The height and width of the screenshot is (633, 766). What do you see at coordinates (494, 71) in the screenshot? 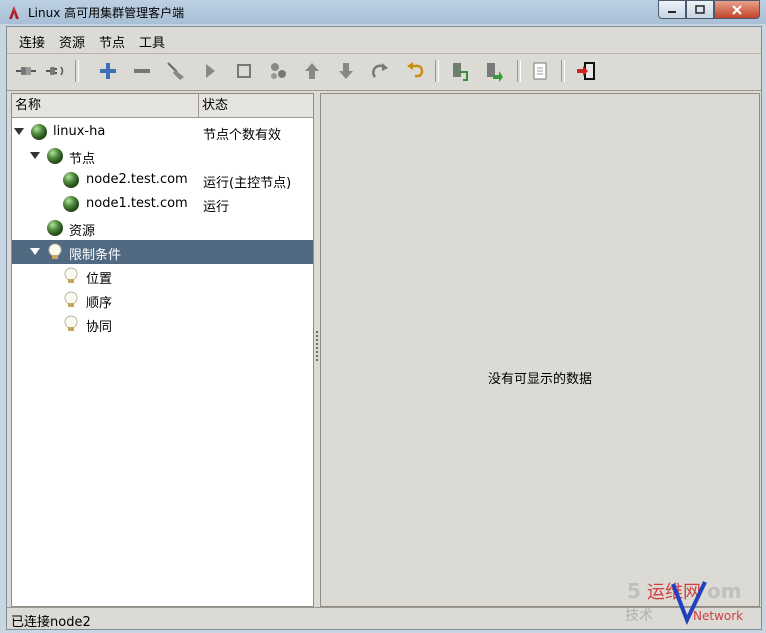
I see `active-node-button` at bounding box center [494, 71].